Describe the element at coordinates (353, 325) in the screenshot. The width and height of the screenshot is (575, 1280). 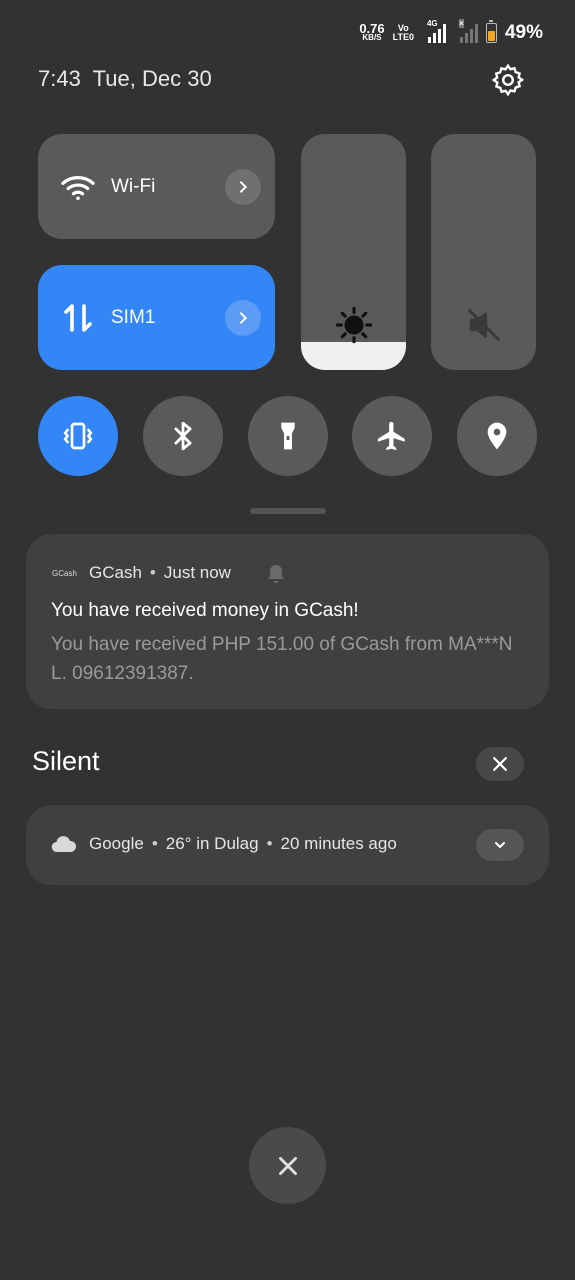
I see `brightness-icon` at that location.